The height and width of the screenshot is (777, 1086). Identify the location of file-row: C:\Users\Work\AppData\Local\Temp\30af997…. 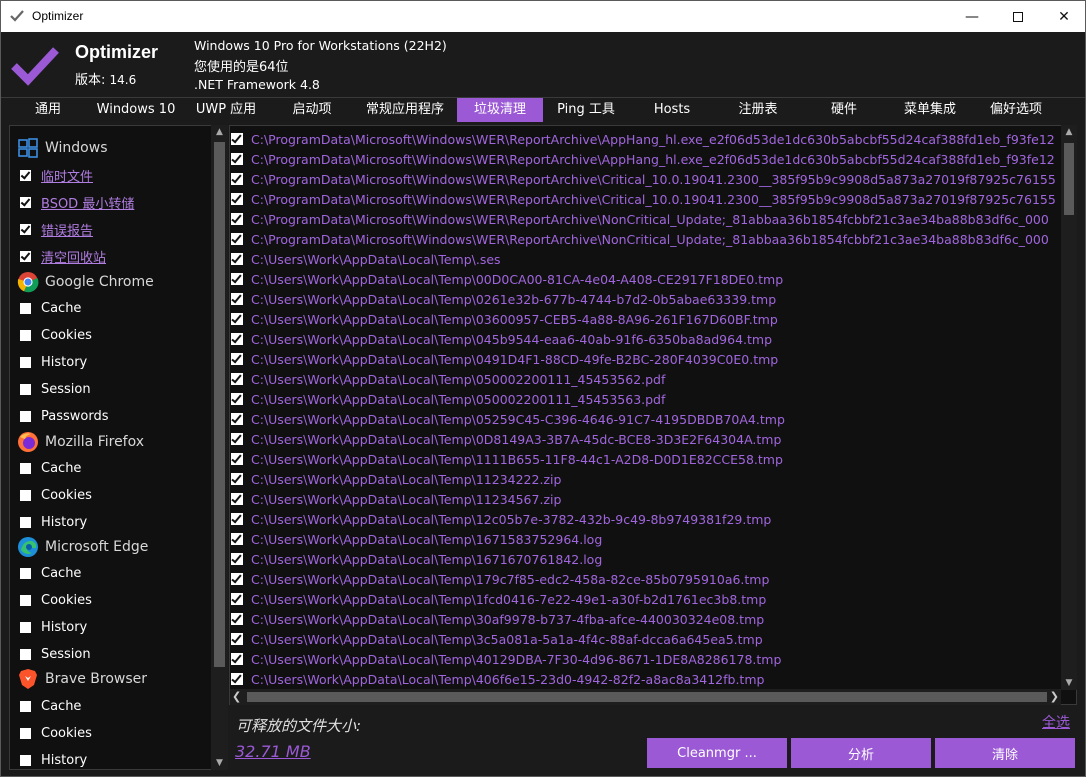
(497, 619).